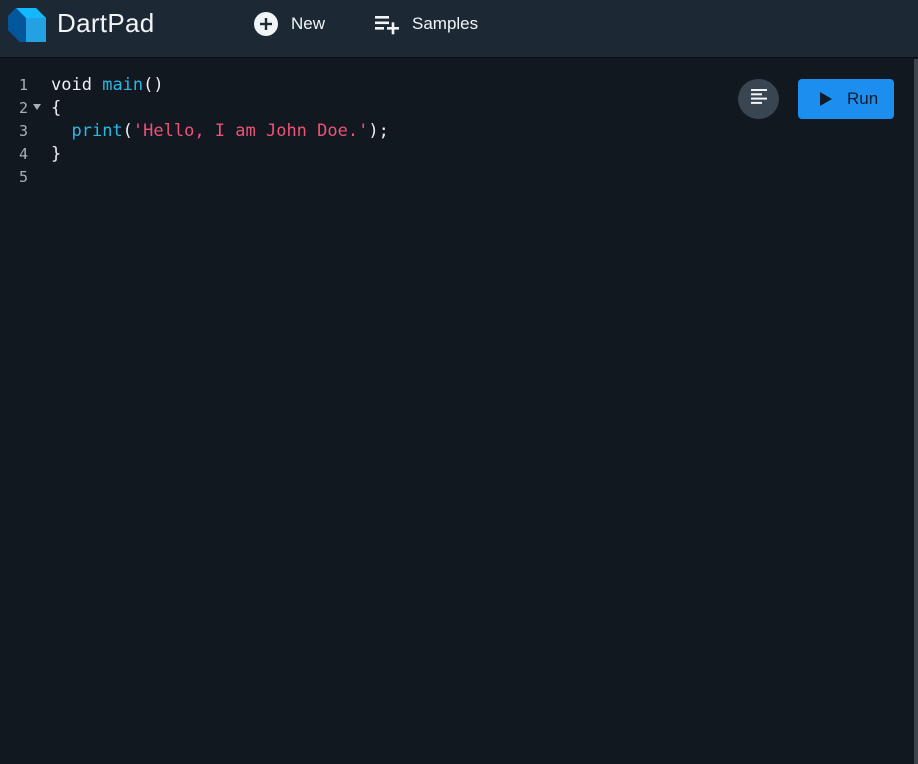 The image size is (918, 764). I want to click on line-gutter: 1 2 3 4 5, so click(22, 131).